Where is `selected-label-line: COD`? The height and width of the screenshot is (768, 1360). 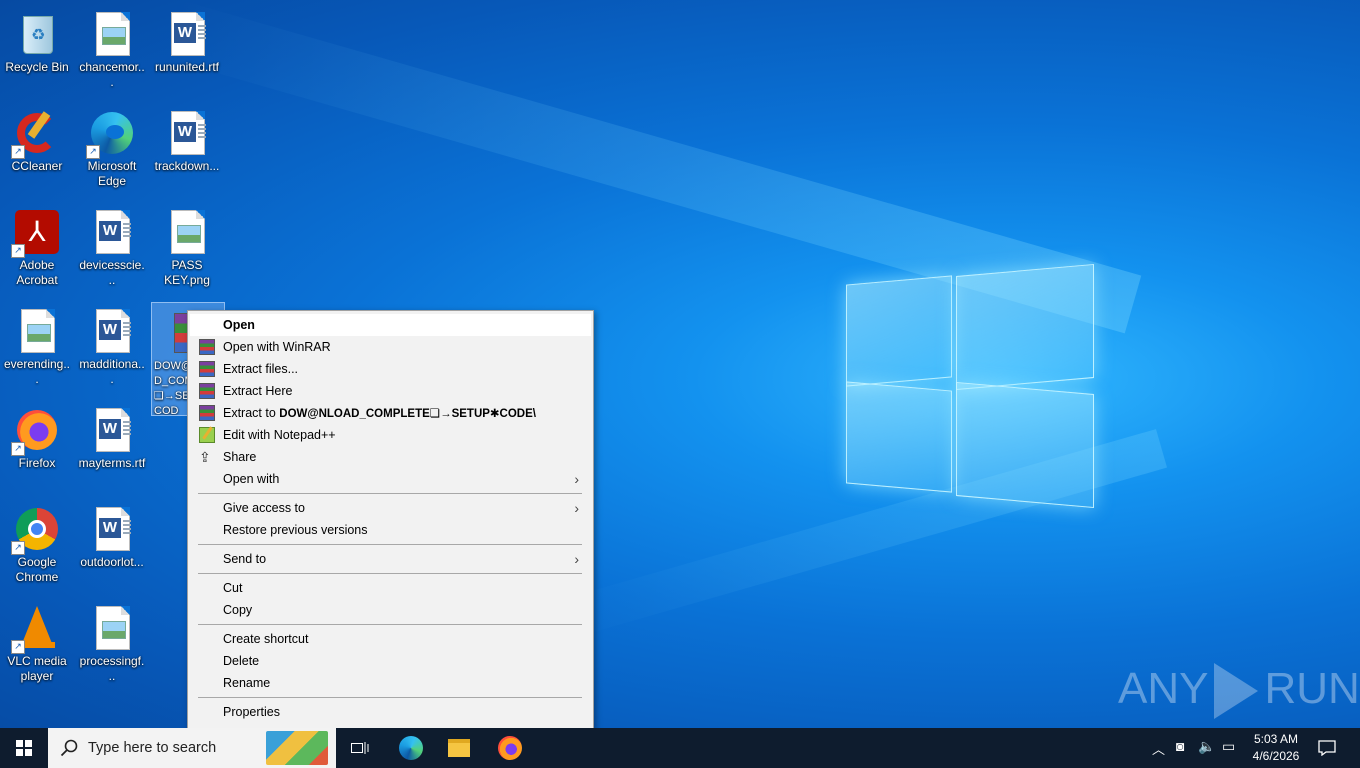 selected-label-line: COD is located at coordinates (166, 410).